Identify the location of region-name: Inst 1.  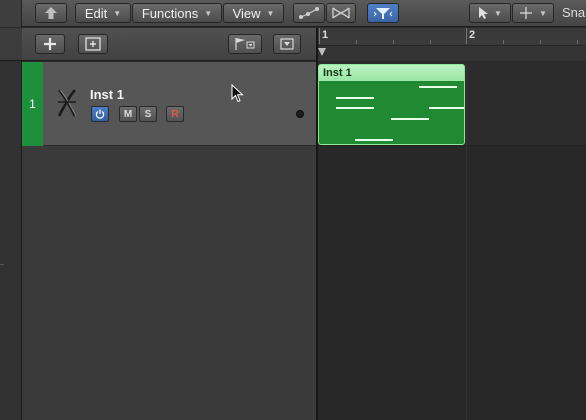
(337, 73).